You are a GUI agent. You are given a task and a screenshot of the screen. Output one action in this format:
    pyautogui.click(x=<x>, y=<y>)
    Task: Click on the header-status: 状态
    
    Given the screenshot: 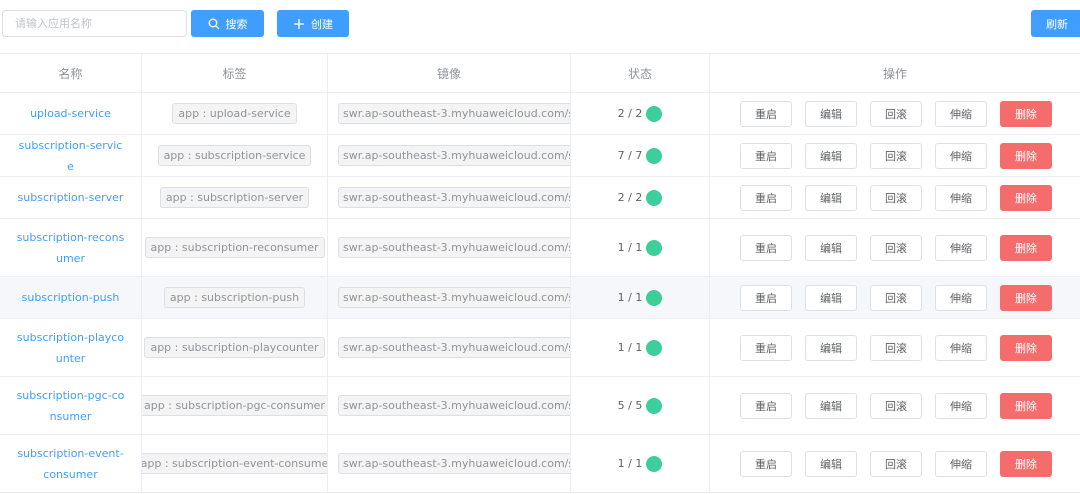 What is the action you would take?
    pyautogui.click(x=640, y=73)
    